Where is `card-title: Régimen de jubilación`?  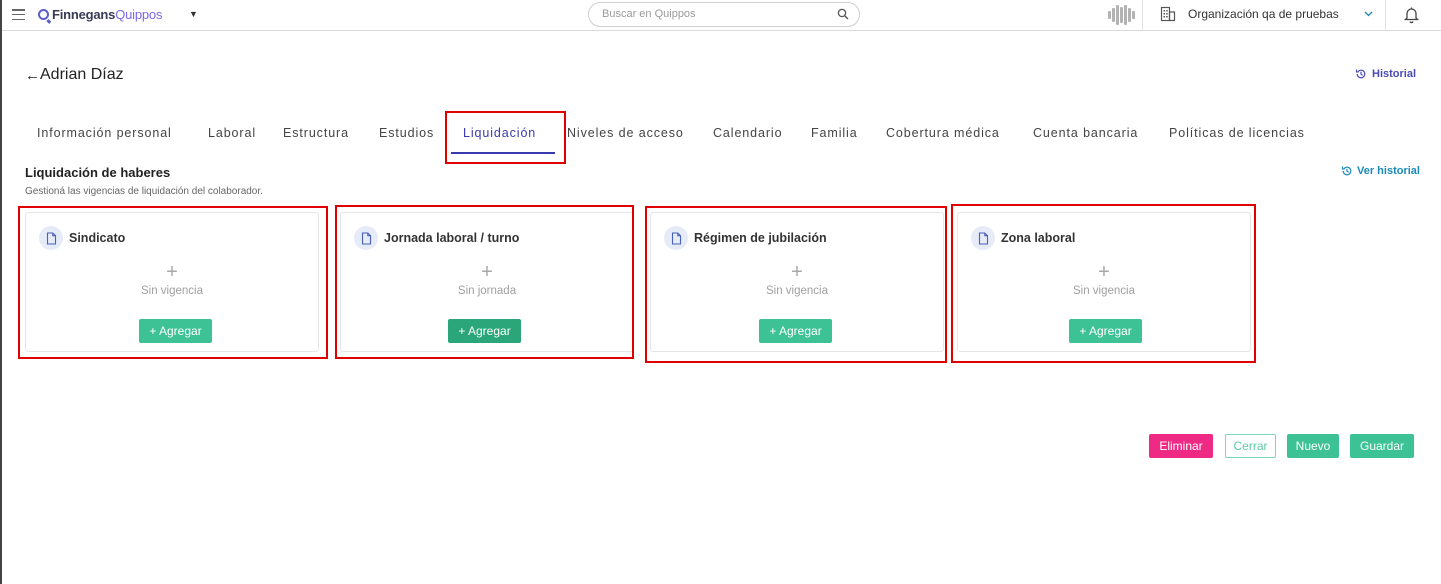
card-title: Régimen de jubilación is located at coordinates (760, 238).